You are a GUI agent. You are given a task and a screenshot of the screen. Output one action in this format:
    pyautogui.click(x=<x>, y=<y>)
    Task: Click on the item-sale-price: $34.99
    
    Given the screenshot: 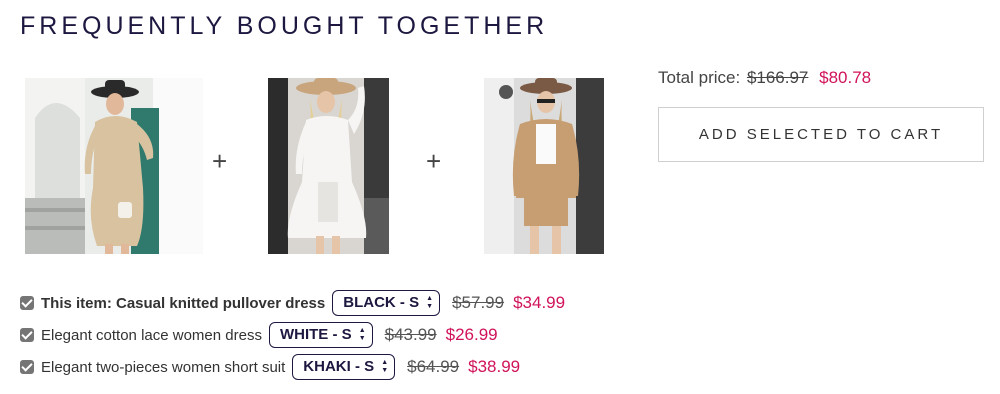 What is the action you would take?
    pyautogui.click(x=539, y=302)
    